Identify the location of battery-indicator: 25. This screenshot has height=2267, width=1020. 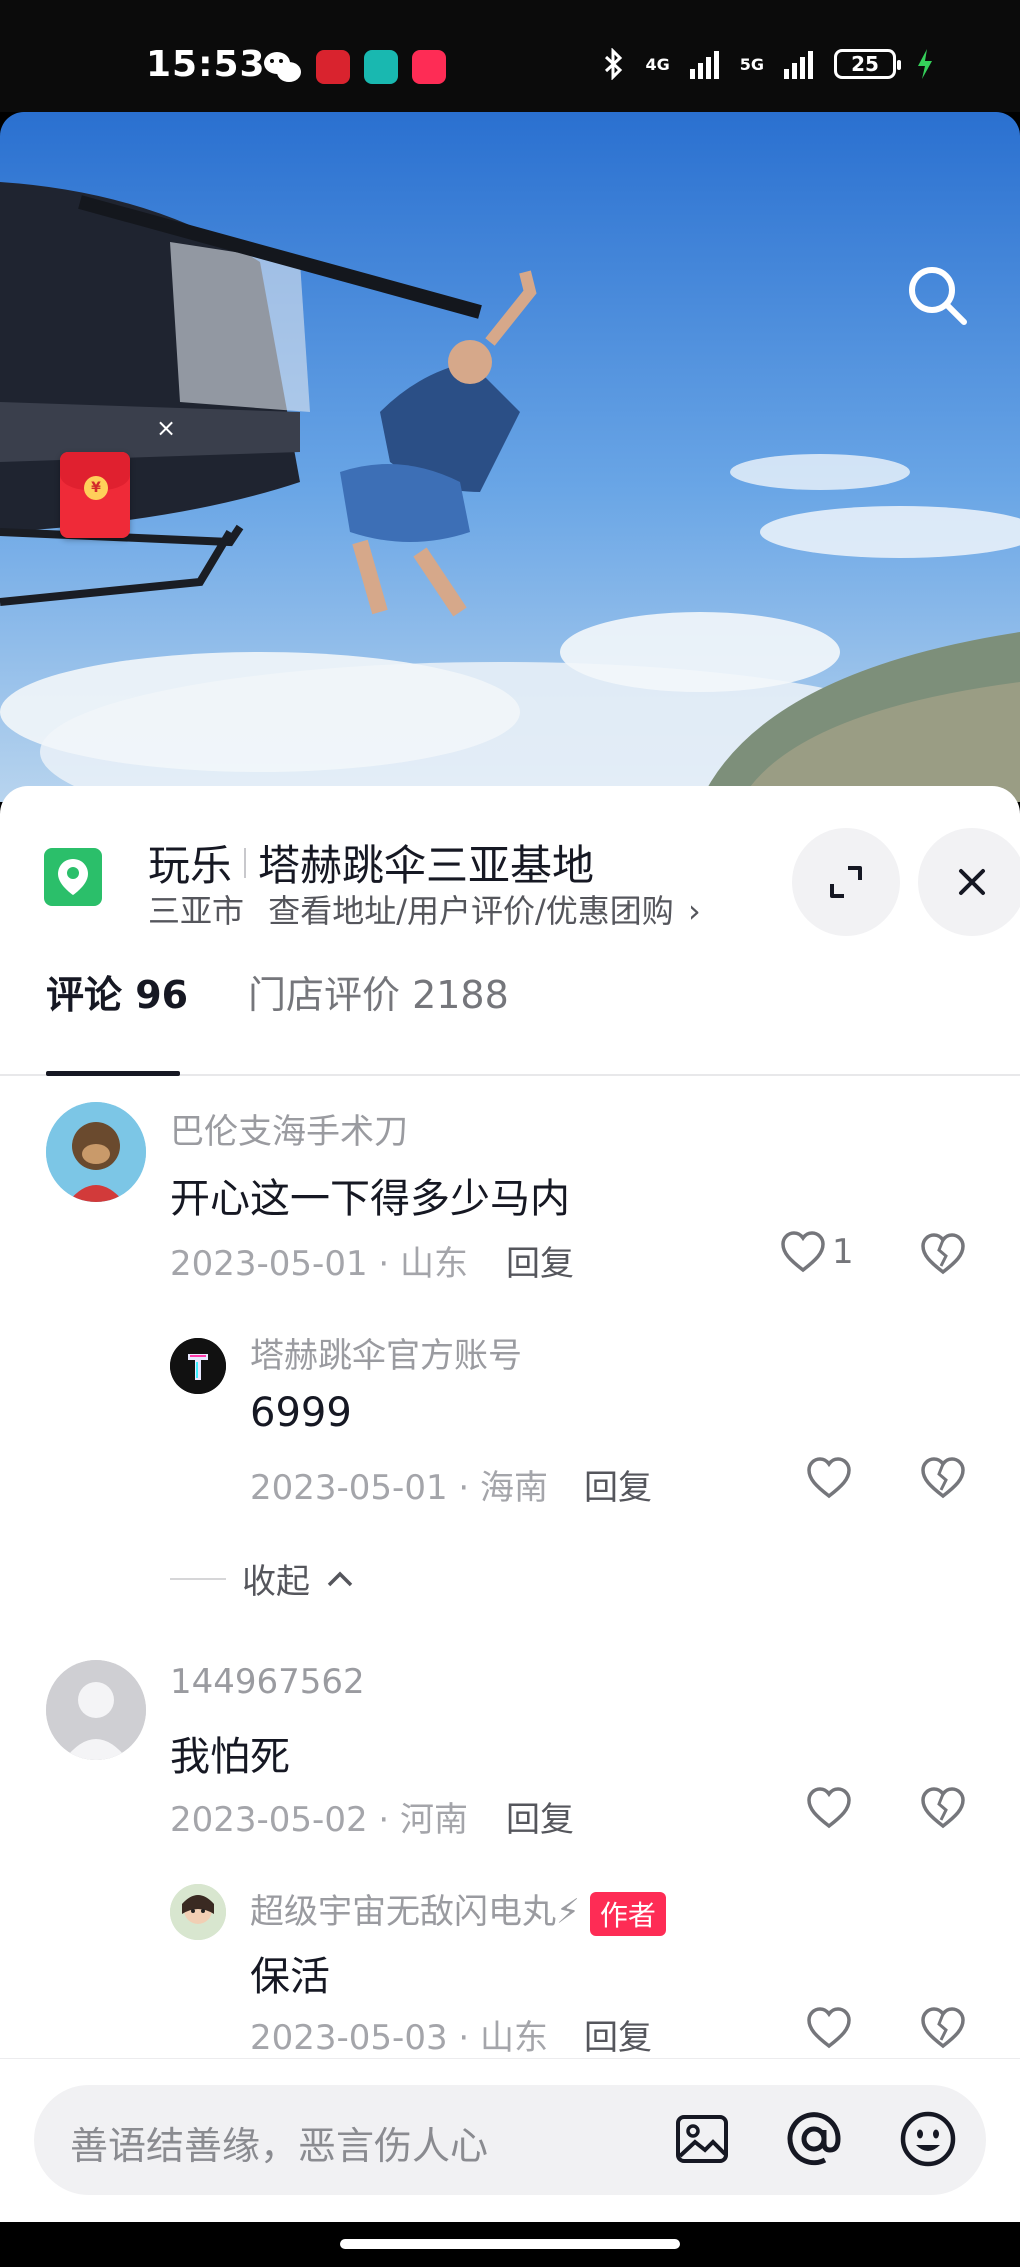
(867, 64).